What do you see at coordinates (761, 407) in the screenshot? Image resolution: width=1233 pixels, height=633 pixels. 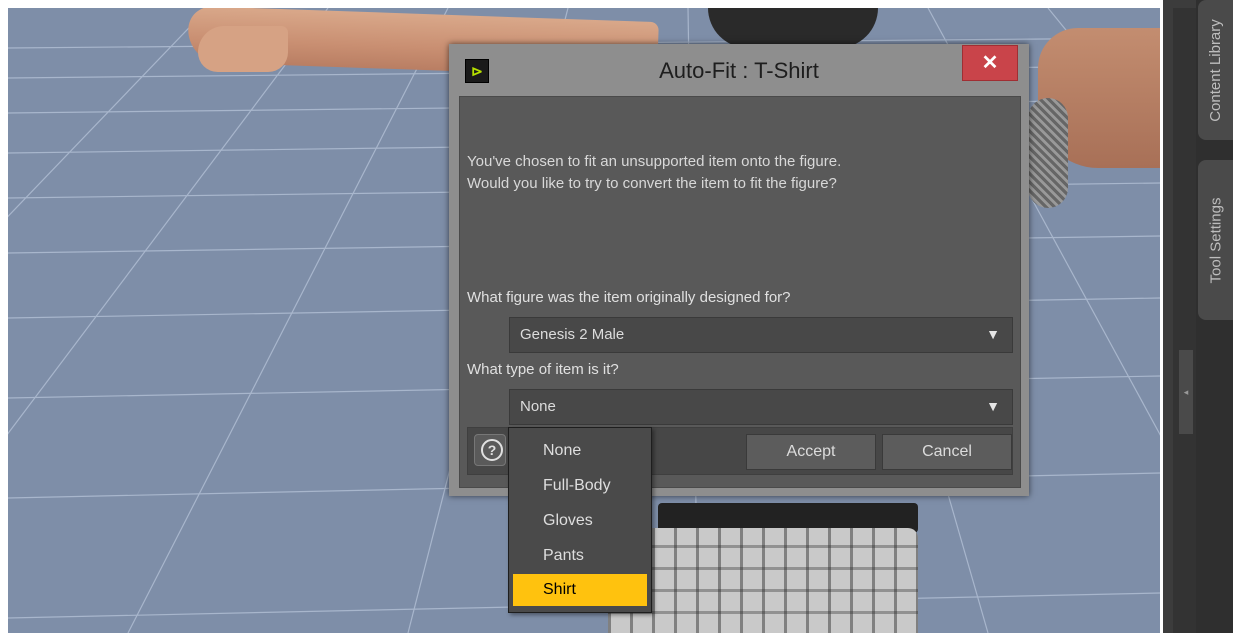 I see `item-type-select: None ▼` at bounding box center [761, 407].